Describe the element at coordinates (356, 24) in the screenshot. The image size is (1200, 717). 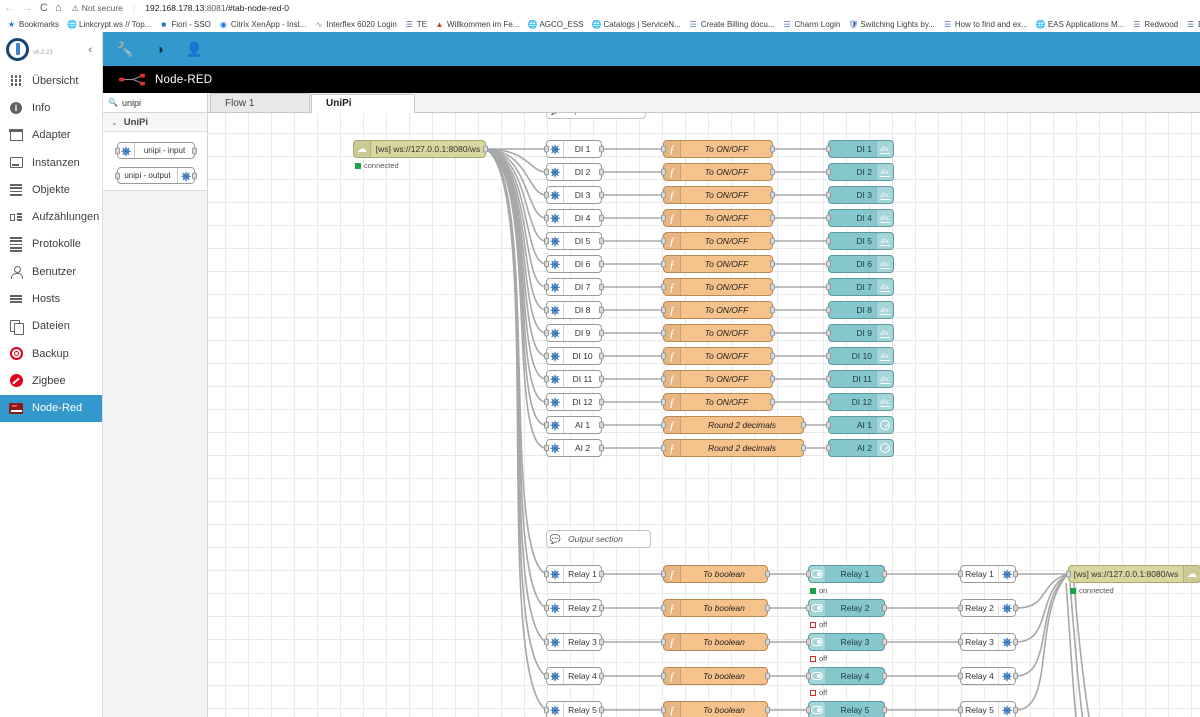
I see `bookmark-item: ∿ Interflex 6020 Login` at that location.